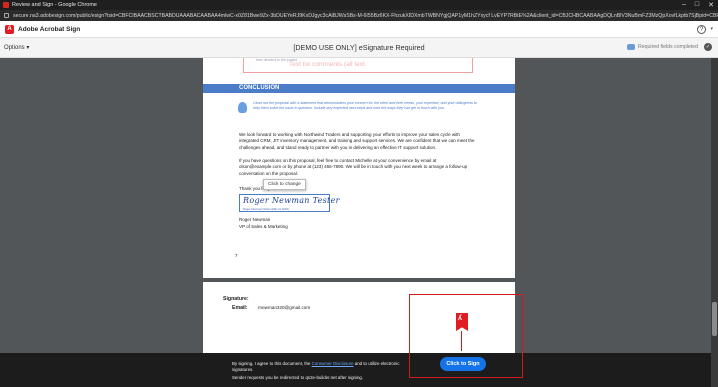  Describe the element at coordinates (236, 255) in the screenshot. I see `page-number: 7` at that location.